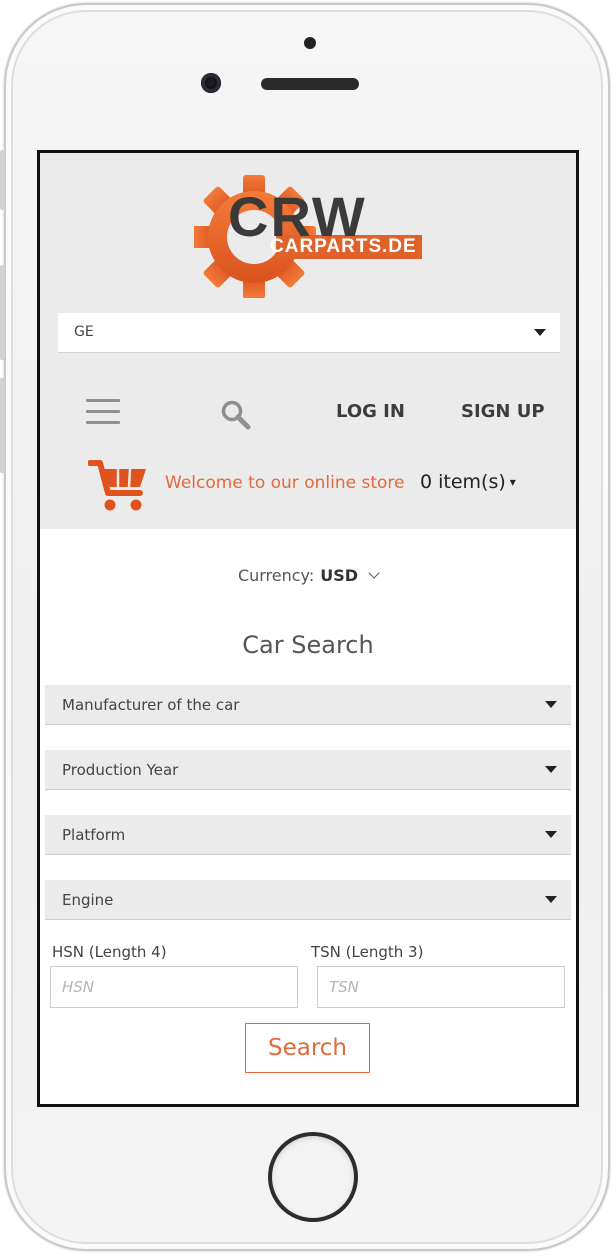 Image resolution: width=616 pixels, height=1256 pixels. Describe the element at coordinates (326, 246) in the screenshot. I see `logo-sub-text: CARPARTS` at that location.